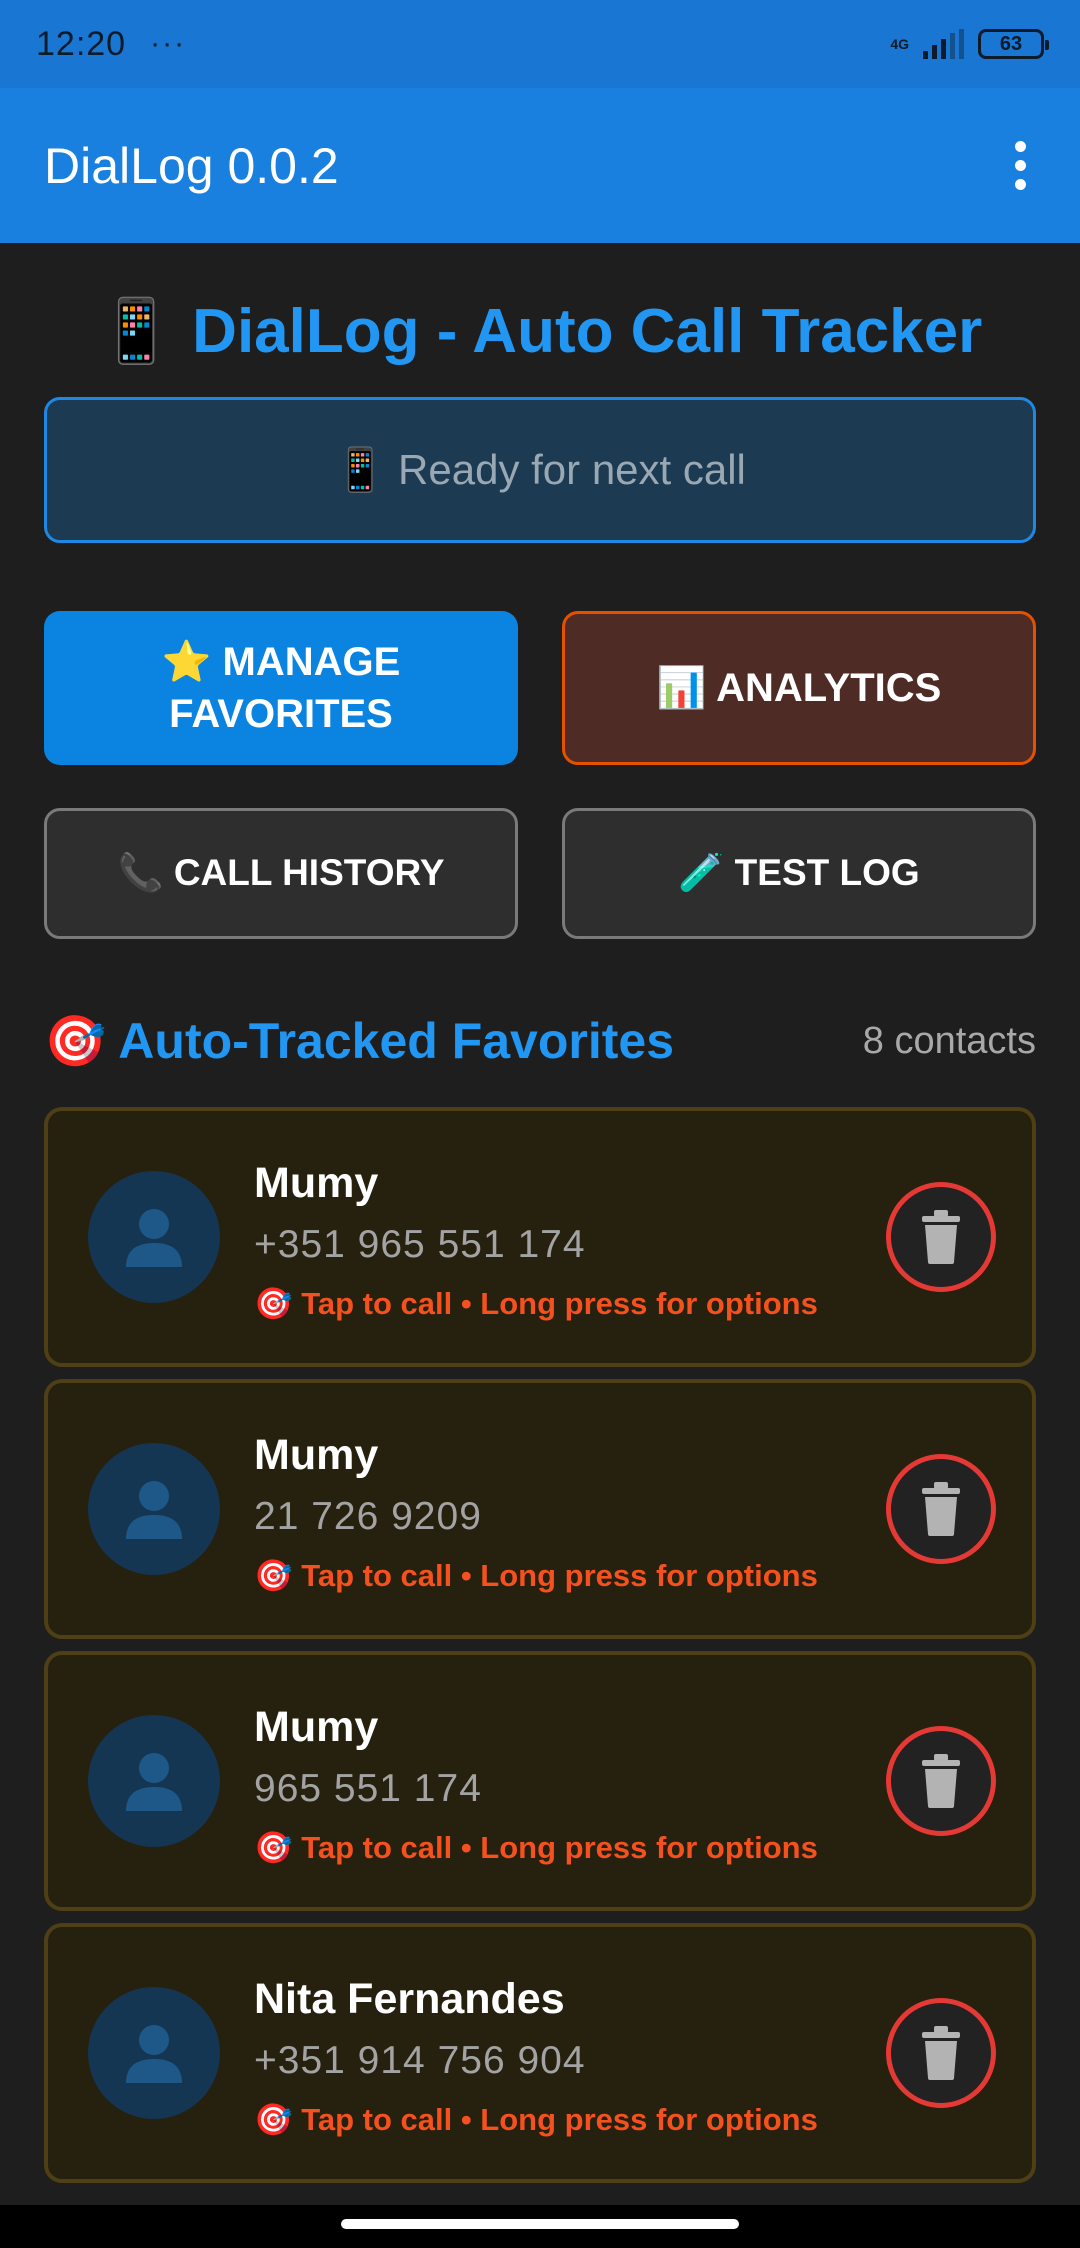 The image size is (1080, 2248). I want to click on call-history-label: 📞 CALL HISTORY, so click(281, 873).